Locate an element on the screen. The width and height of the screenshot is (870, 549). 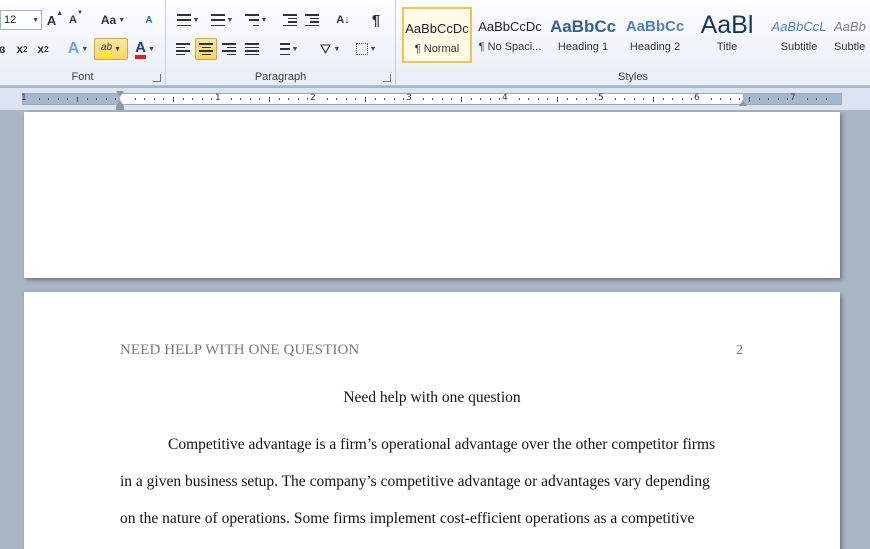
text-effects-icon: A is located at coordinates (73, 48).